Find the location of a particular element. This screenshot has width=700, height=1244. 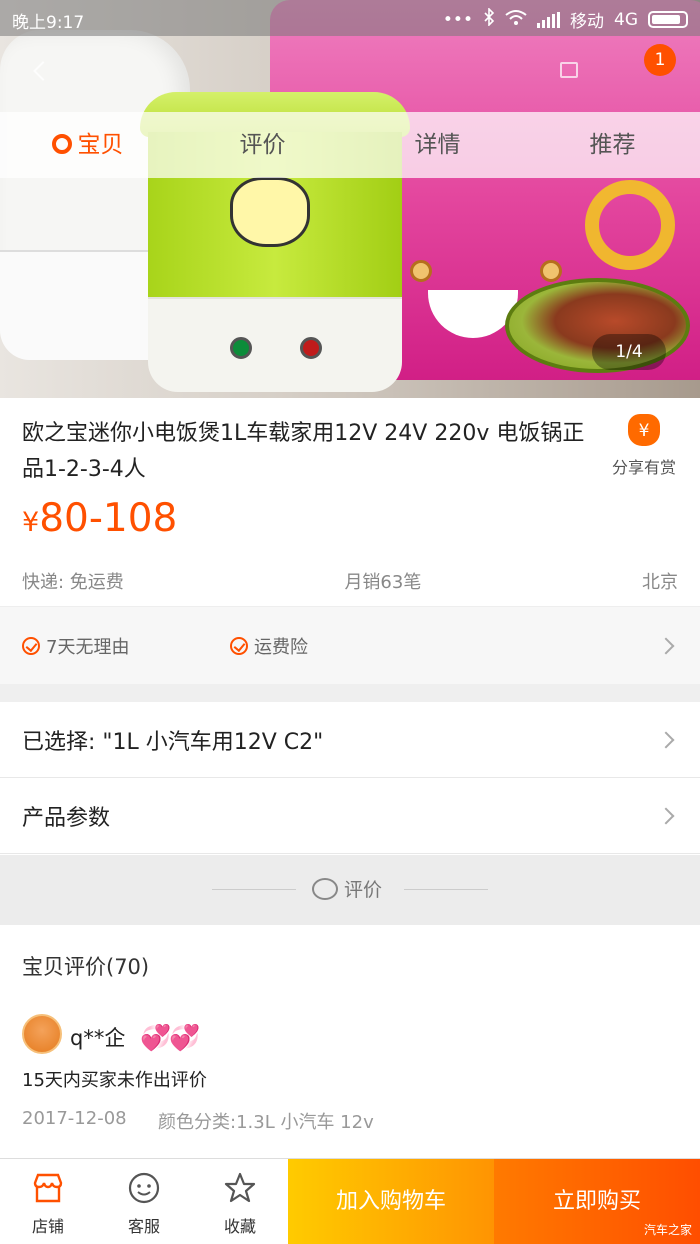

share-bag-icon: ¥ is located at coordinates (644, 430).